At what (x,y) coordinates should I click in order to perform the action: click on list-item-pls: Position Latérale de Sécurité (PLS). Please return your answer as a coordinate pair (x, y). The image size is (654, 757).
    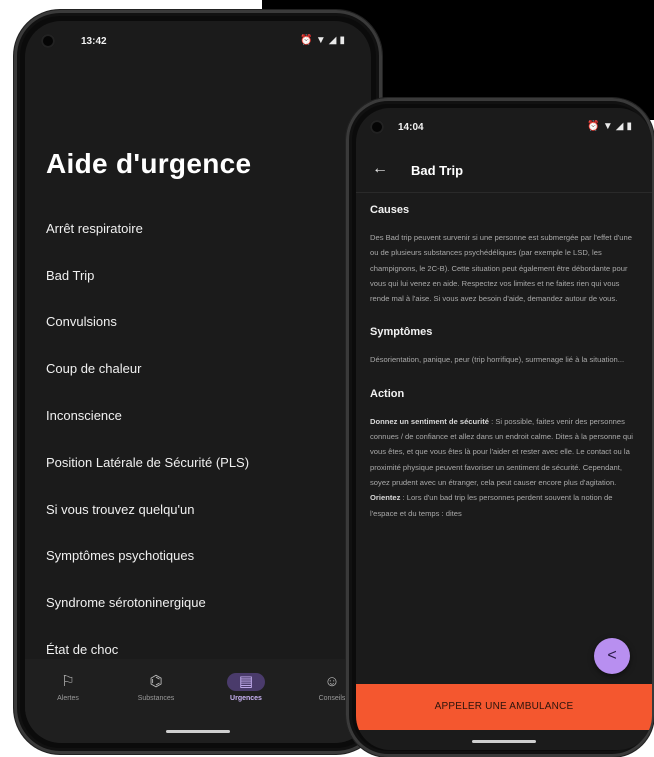
    Looking at the image, I should click on (201, 462).